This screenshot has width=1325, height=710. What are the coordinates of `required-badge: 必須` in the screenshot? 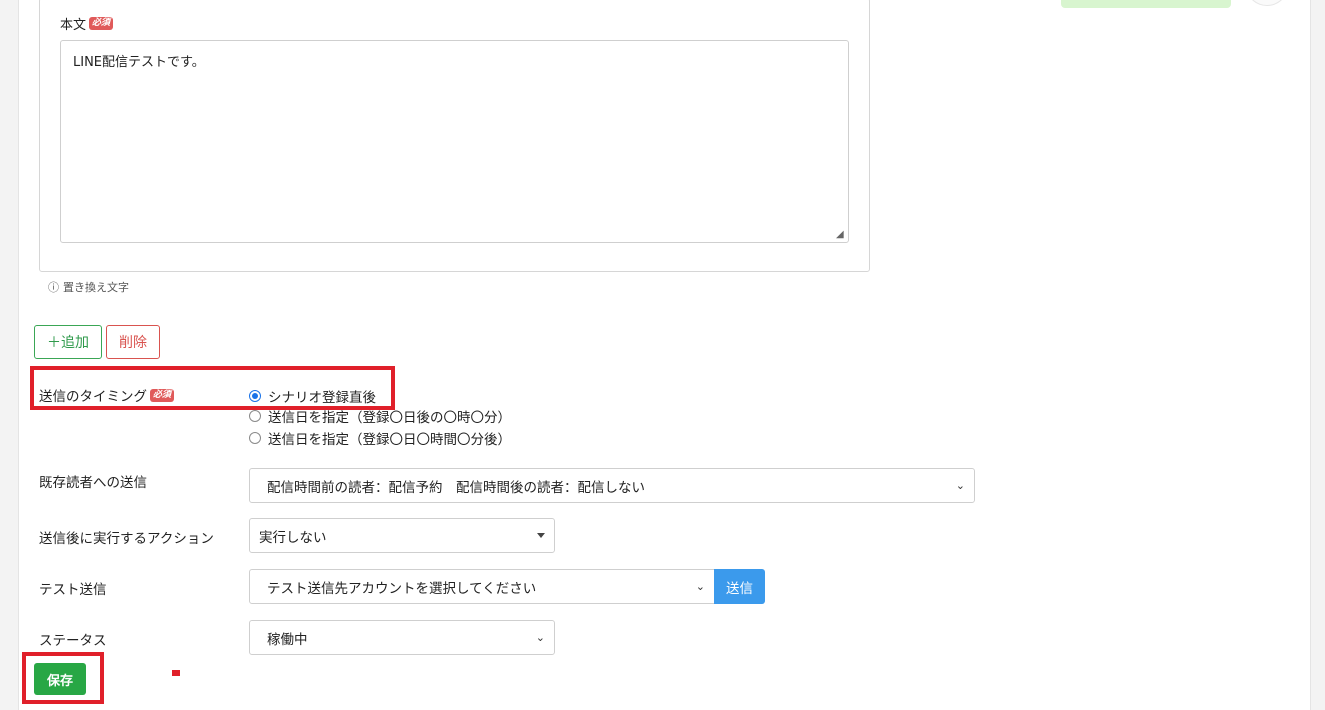 It's located at (101, 23).